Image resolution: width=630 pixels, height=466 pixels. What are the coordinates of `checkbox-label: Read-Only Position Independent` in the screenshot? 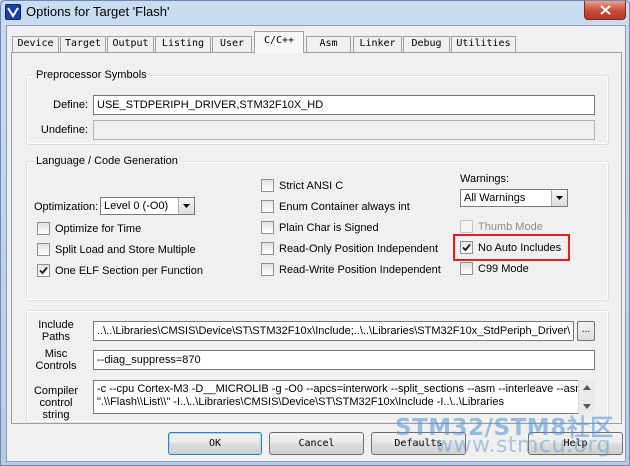 It's located at (358, 249).